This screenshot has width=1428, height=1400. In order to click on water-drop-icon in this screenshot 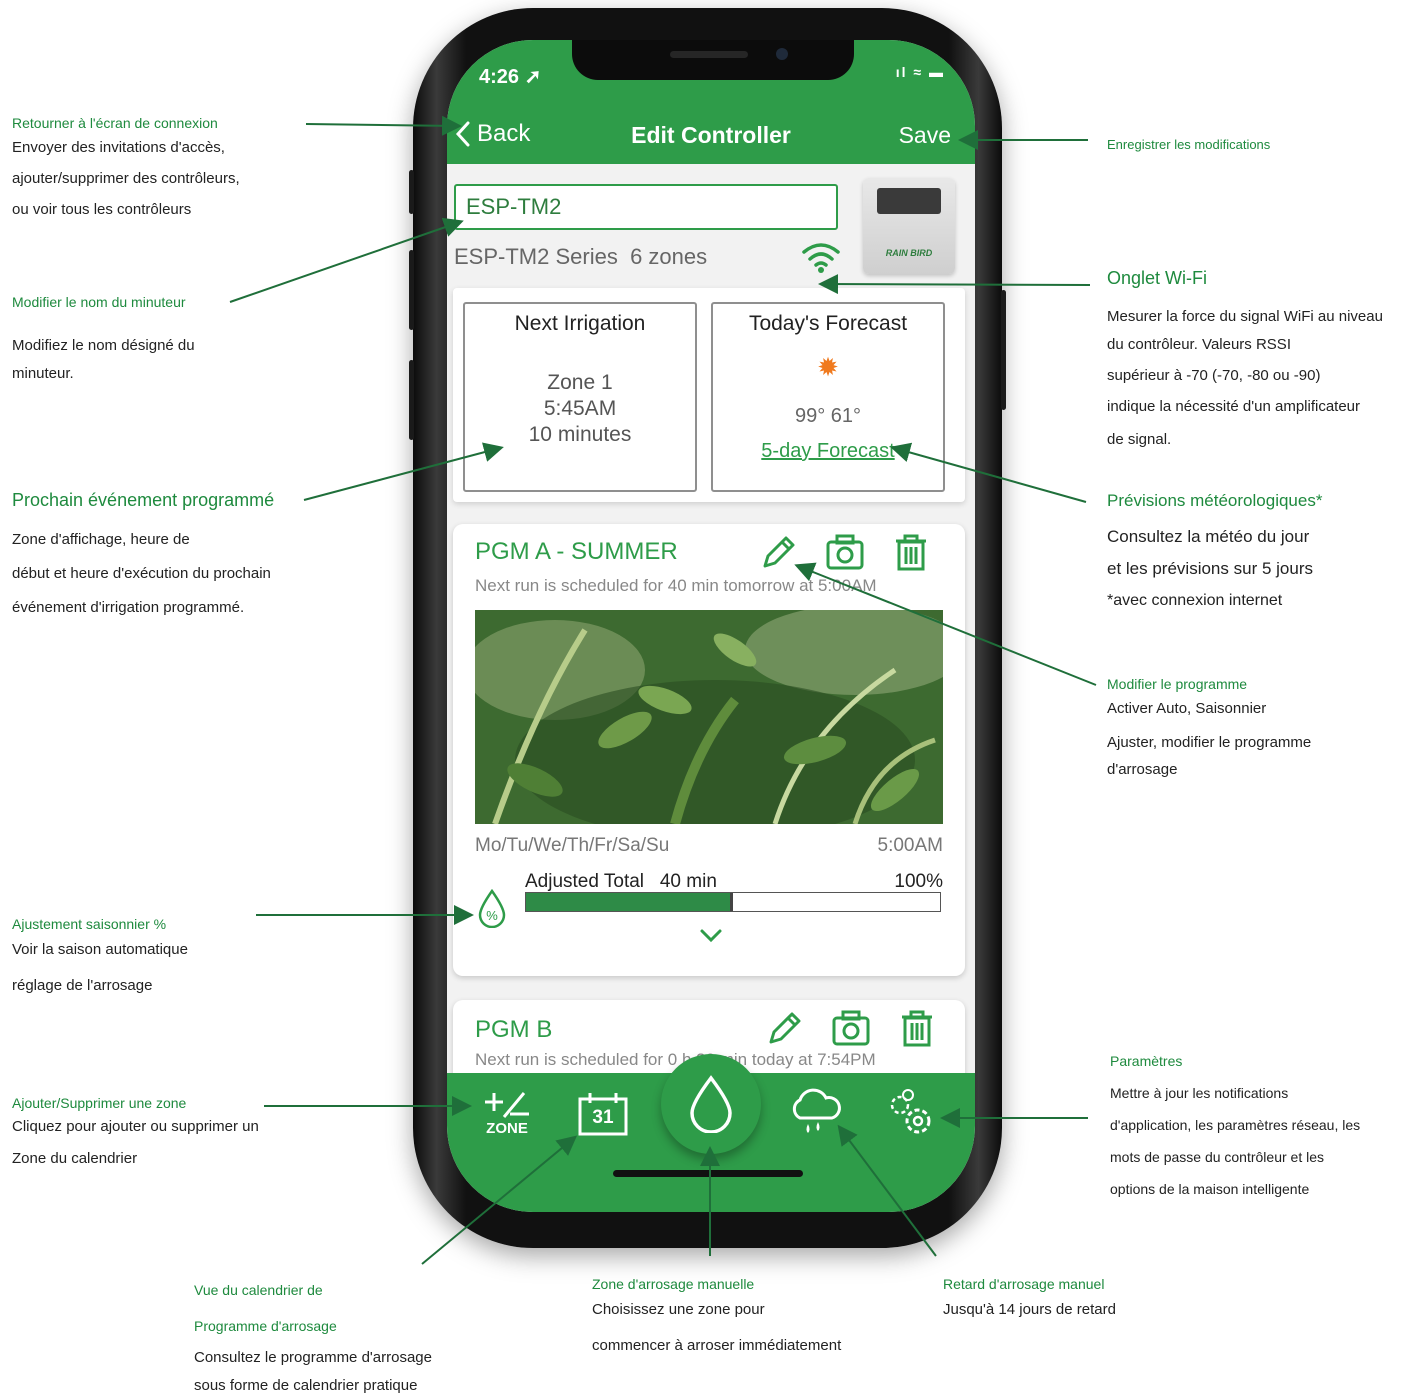, I will do `click(711, 1104)`.